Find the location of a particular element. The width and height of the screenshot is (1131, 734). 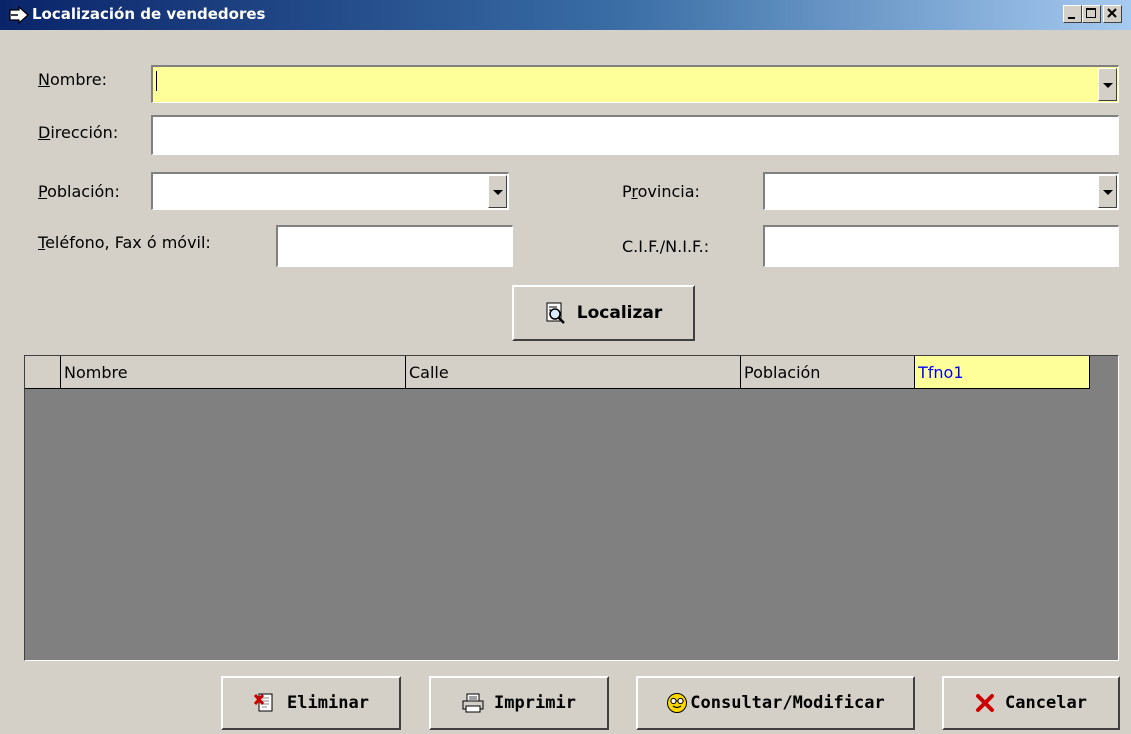

consultar-modificar-button: Consultar/Modificar is located at coordinates (775, 703).